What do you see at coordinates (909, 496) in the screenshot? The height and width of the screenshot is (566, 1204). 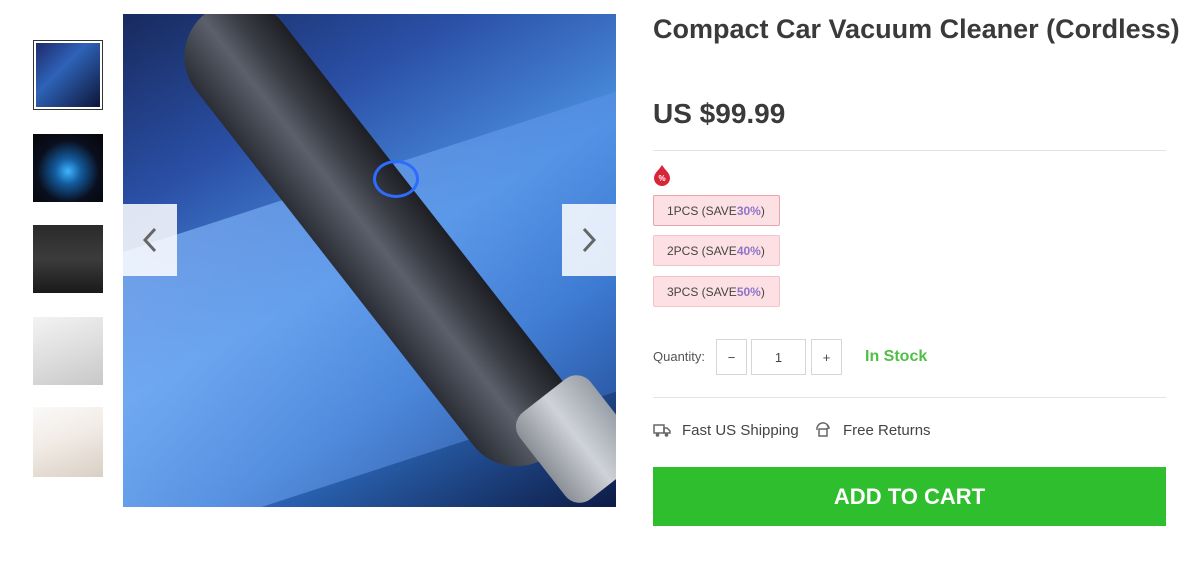 I see `add-to-cart-button: ADD TO CART` at bounding box center [909, 496].